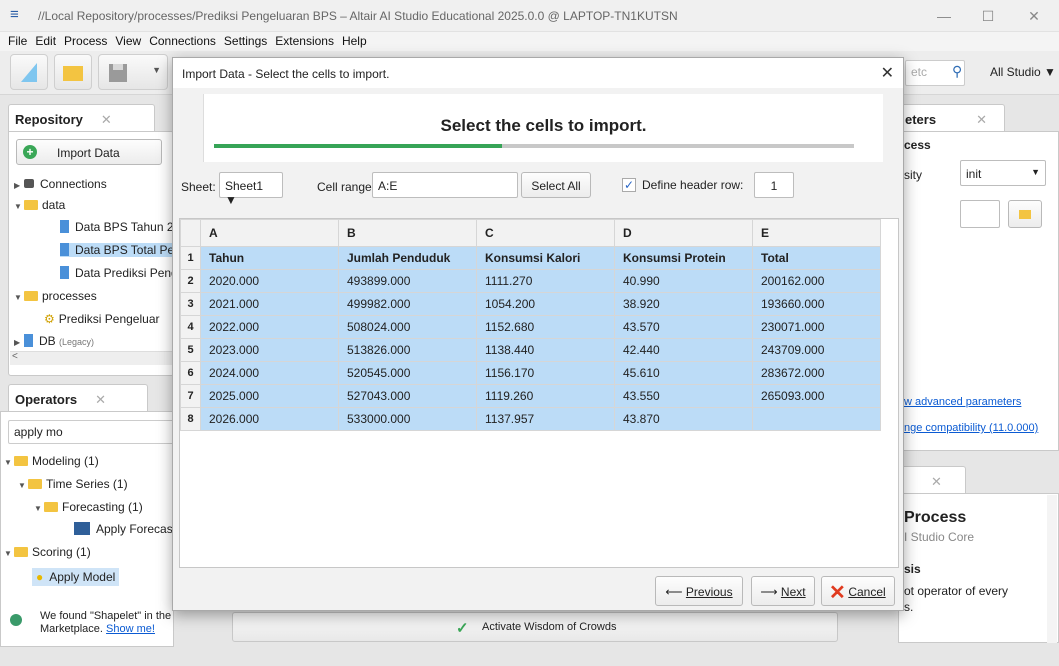 This screenshot has width=1059, height=666. What do you see at coordinates (545, 281) in the screenshot?
I see `table-cell: 1111.270` at bounding box center [545, 281].